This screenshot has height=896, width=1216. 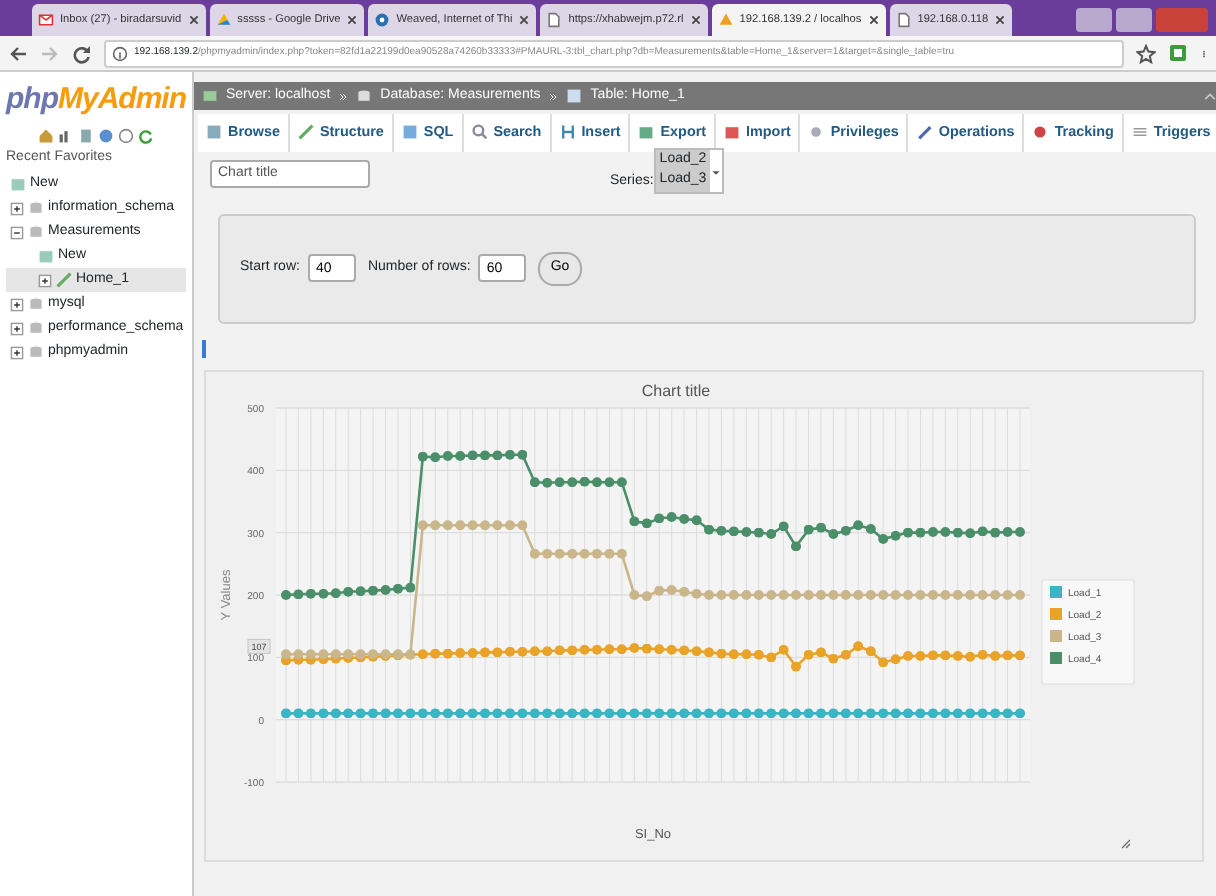 What do you see at coordinates (17, 232) in the screenshot?
I see `collapse-icon` at bounding box center [17, 232].